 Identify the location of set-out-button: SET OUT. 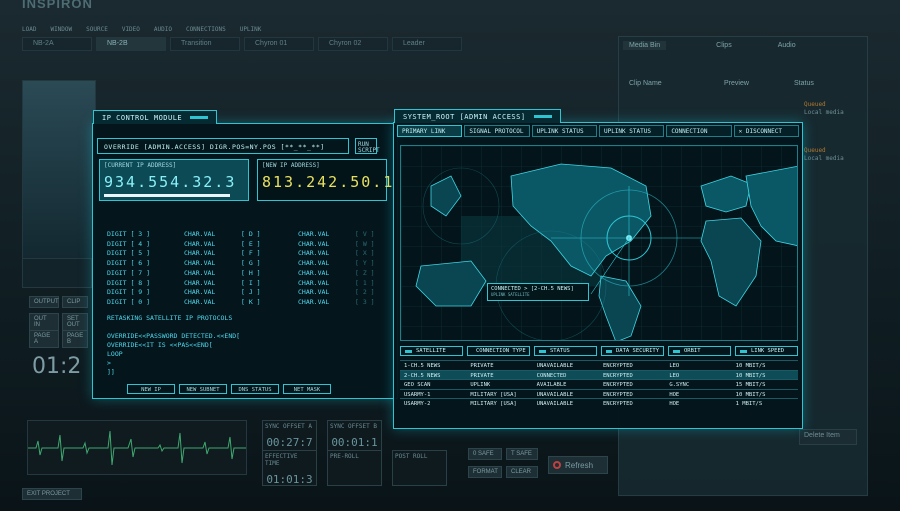
(75, 322).